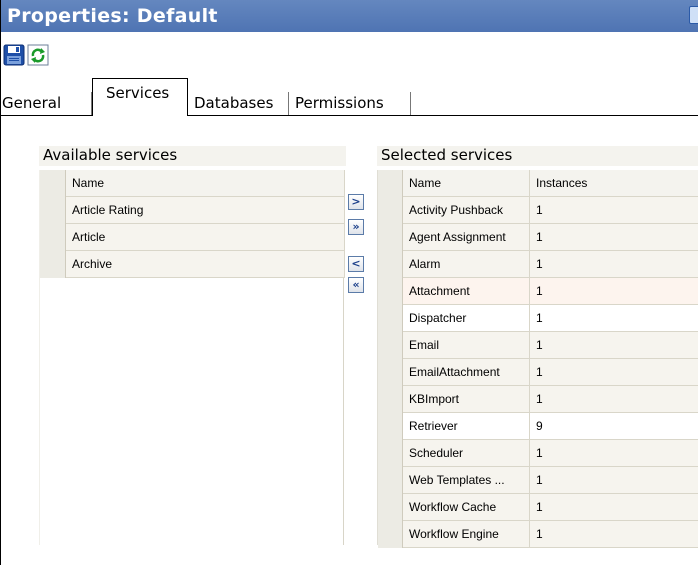  What do you see at coordinates (140, 97) in the screenshot?
I see `tab-services: Services` at bounding box center [140, 97].